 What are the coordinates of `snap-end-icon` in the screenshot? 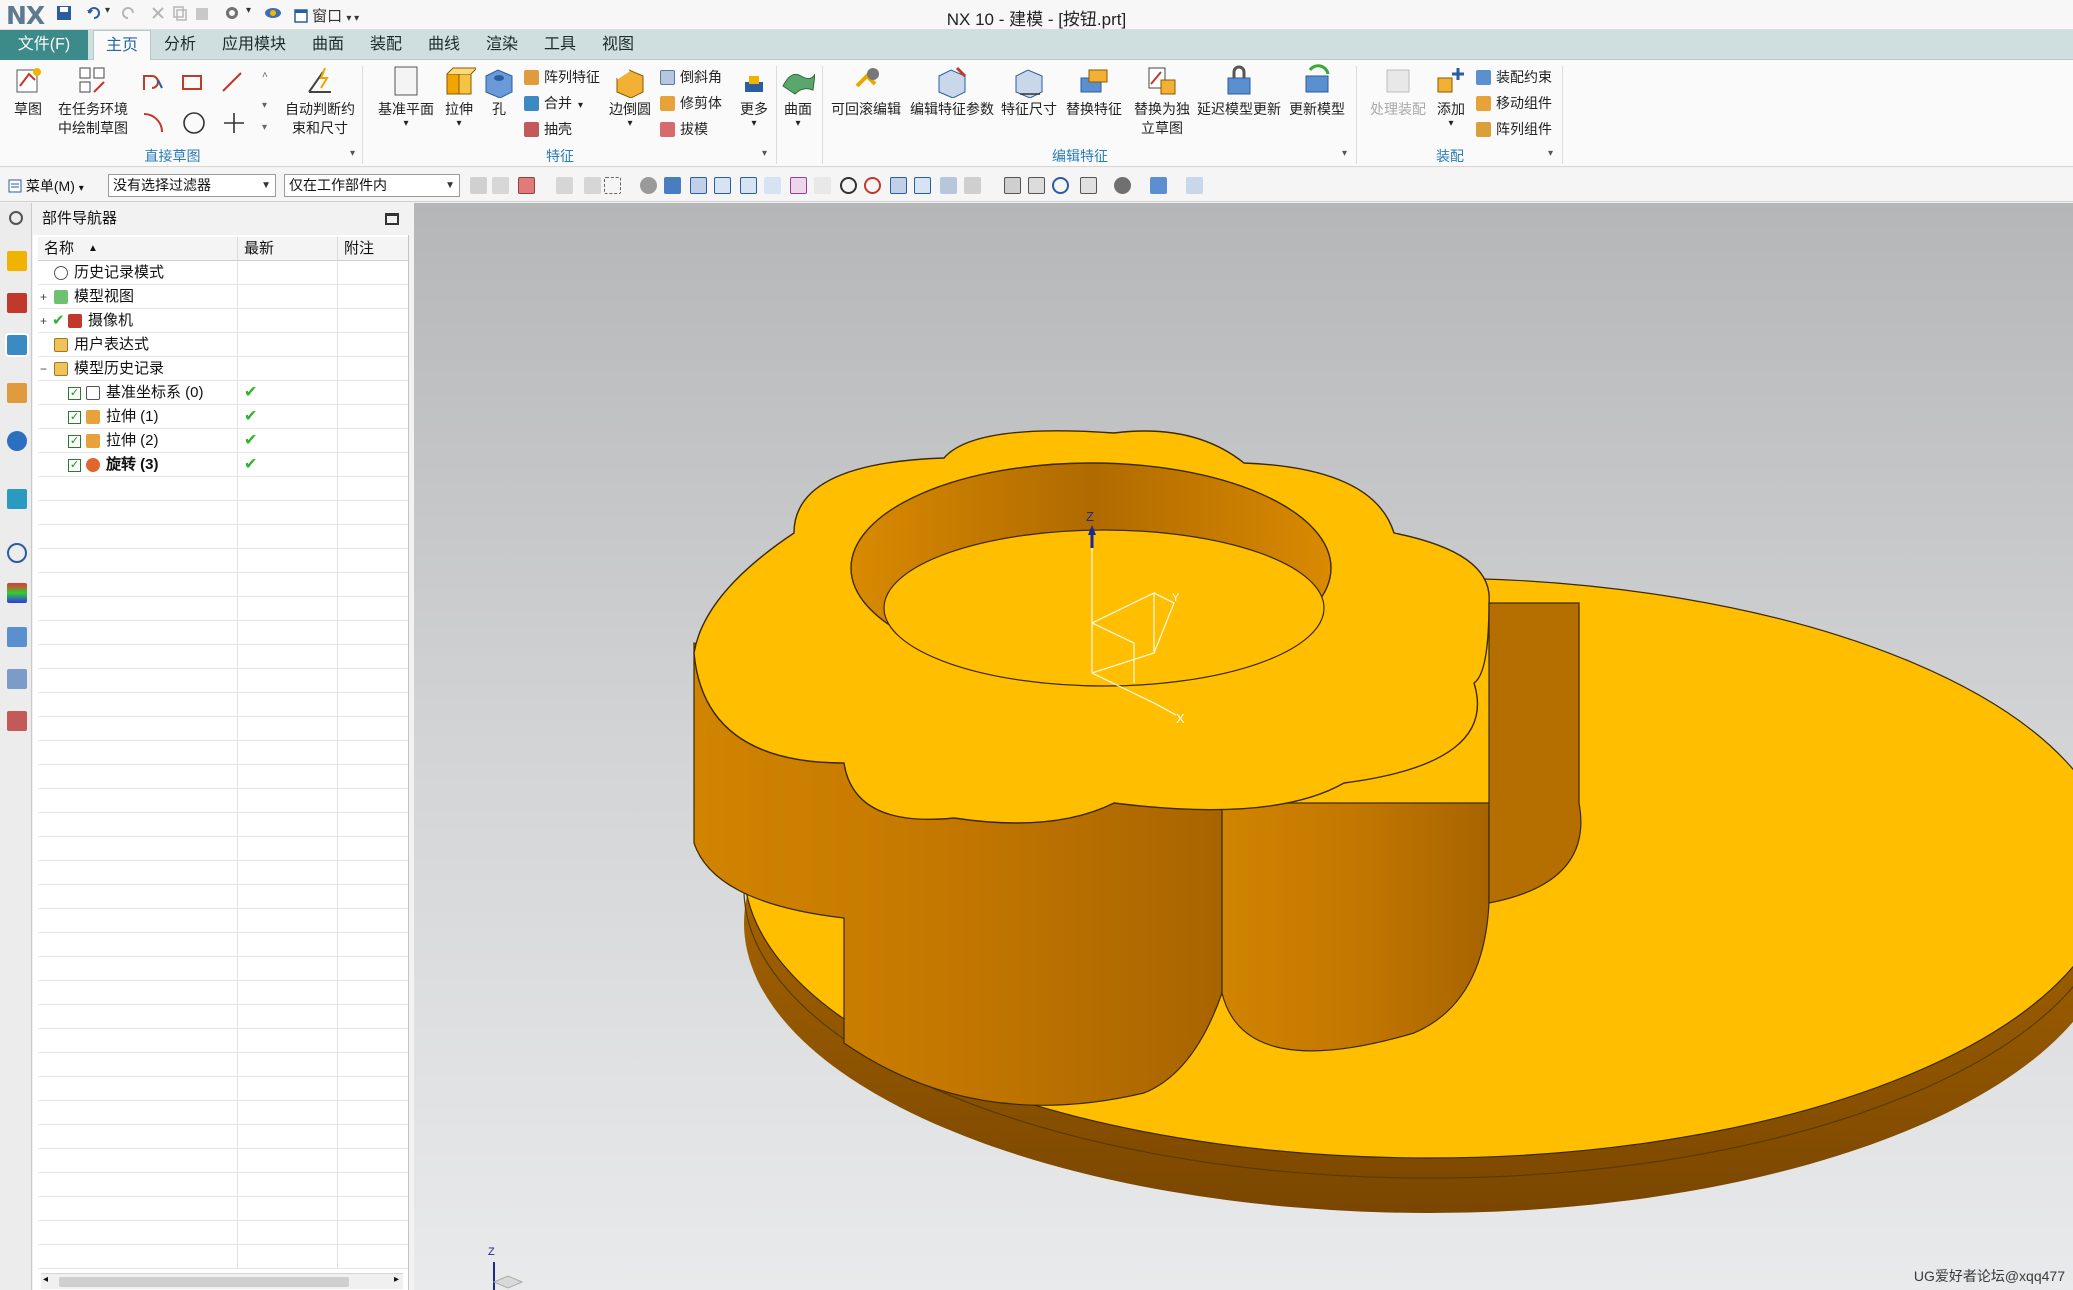 It's located at (722, 185).